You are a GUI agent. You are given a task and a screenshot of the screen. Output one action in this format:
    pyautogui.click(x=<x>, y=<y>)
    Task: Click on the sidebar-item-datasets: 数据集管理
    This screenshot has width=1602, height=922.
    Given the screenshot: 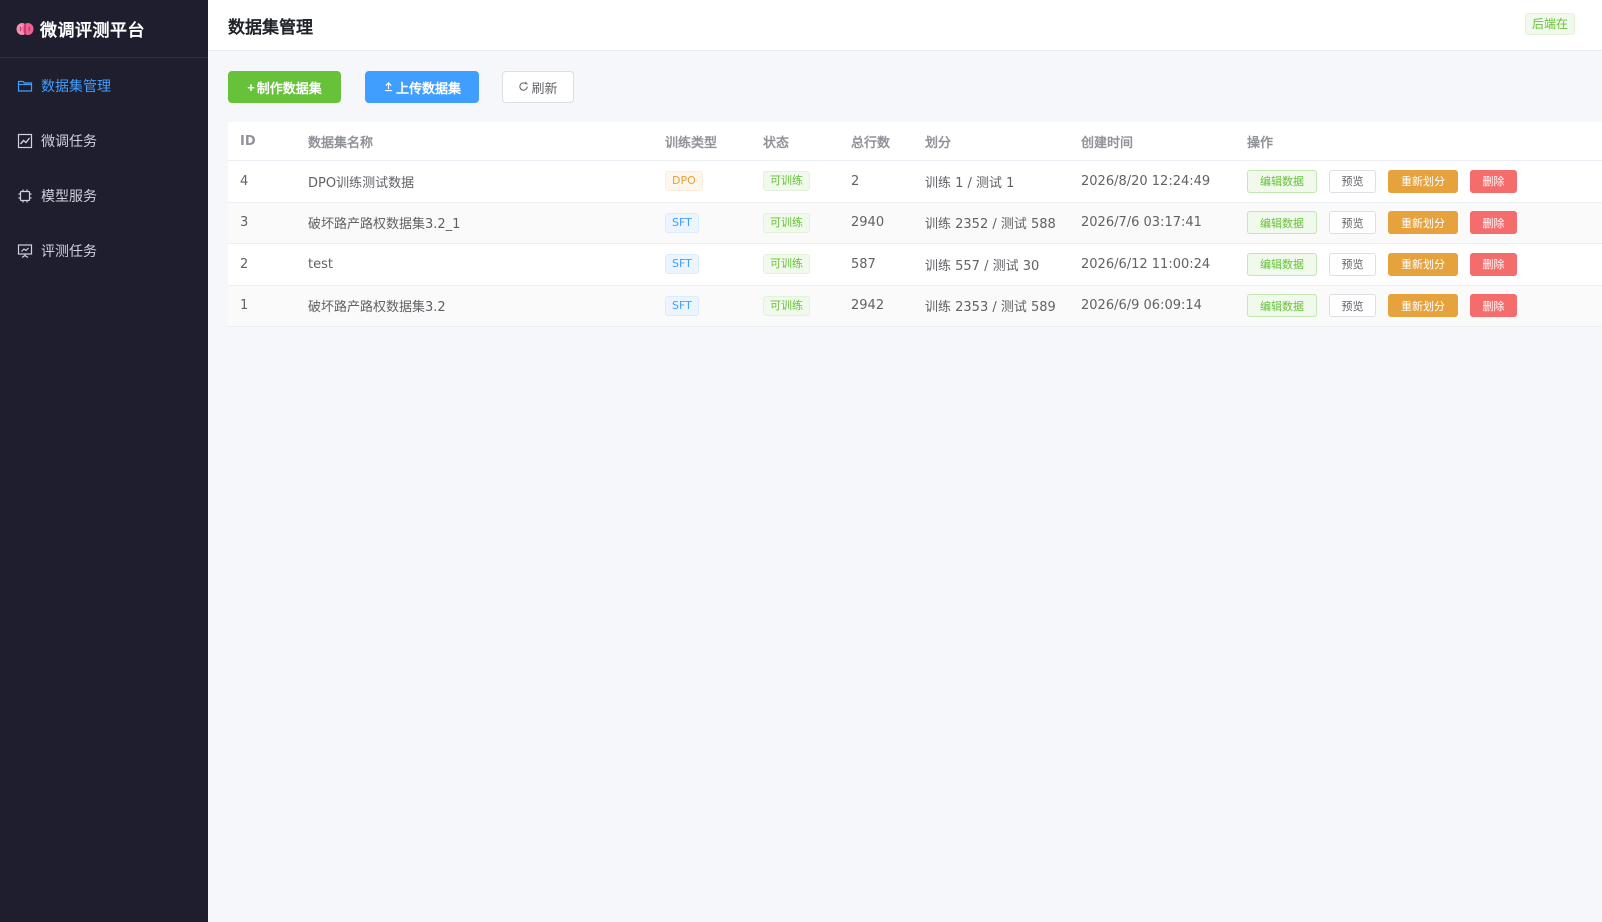 What is the action you would take?
    pyautogui.click(x=104, y=85)
    